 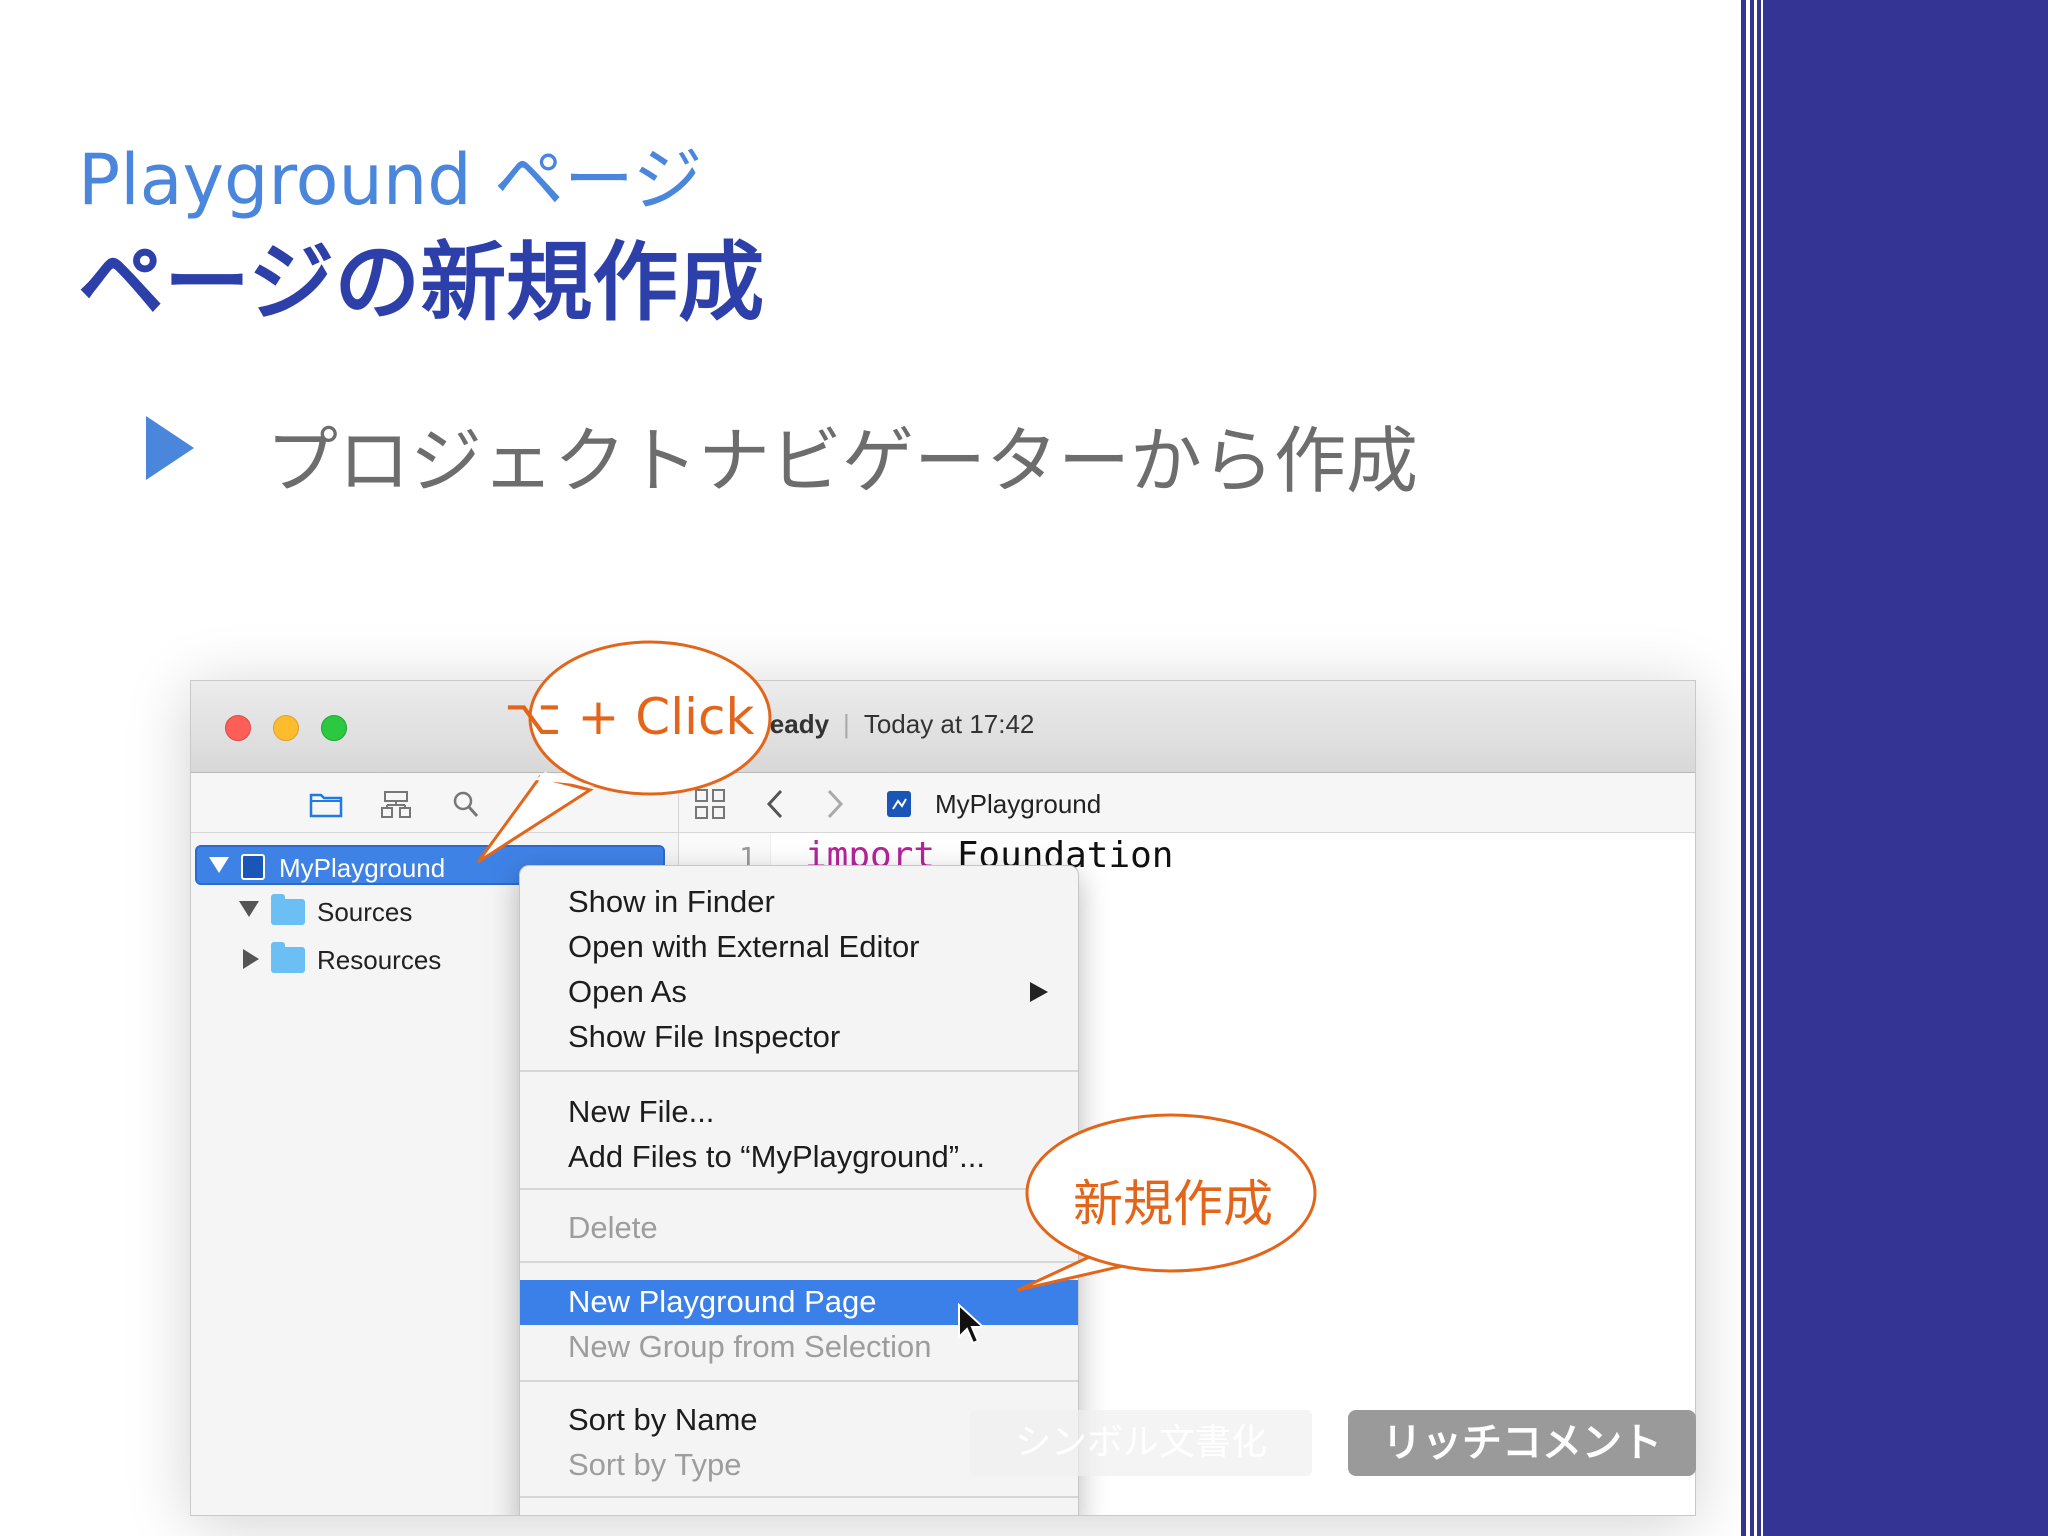 What do you see at coordinates (1141, 1443) in the screenshot?
I see `symbol-doc-button: シンボル文書化` at bounding box center [1141, 1443].